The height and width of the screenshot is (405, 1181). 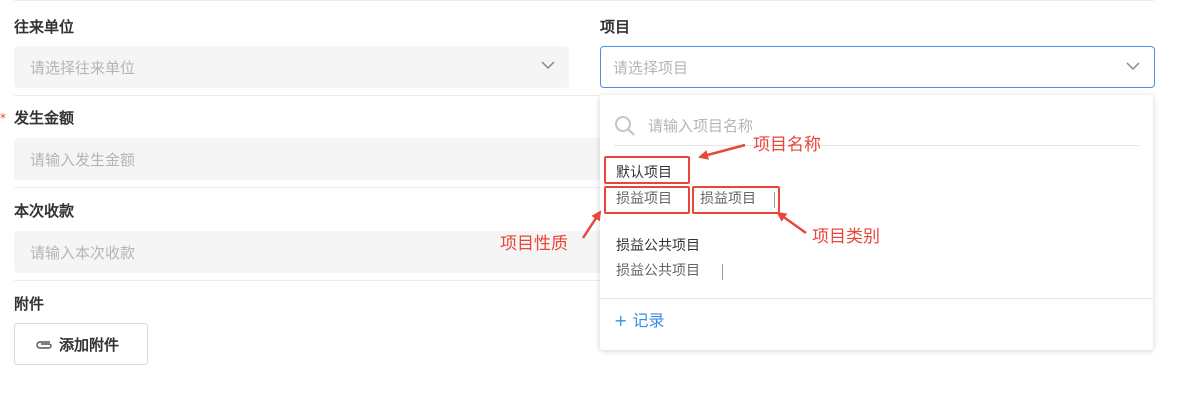 What do you see at coordinates (615, 27) in the screenshot?
I see `project-label: 项目` at bounding box center [615, 27].